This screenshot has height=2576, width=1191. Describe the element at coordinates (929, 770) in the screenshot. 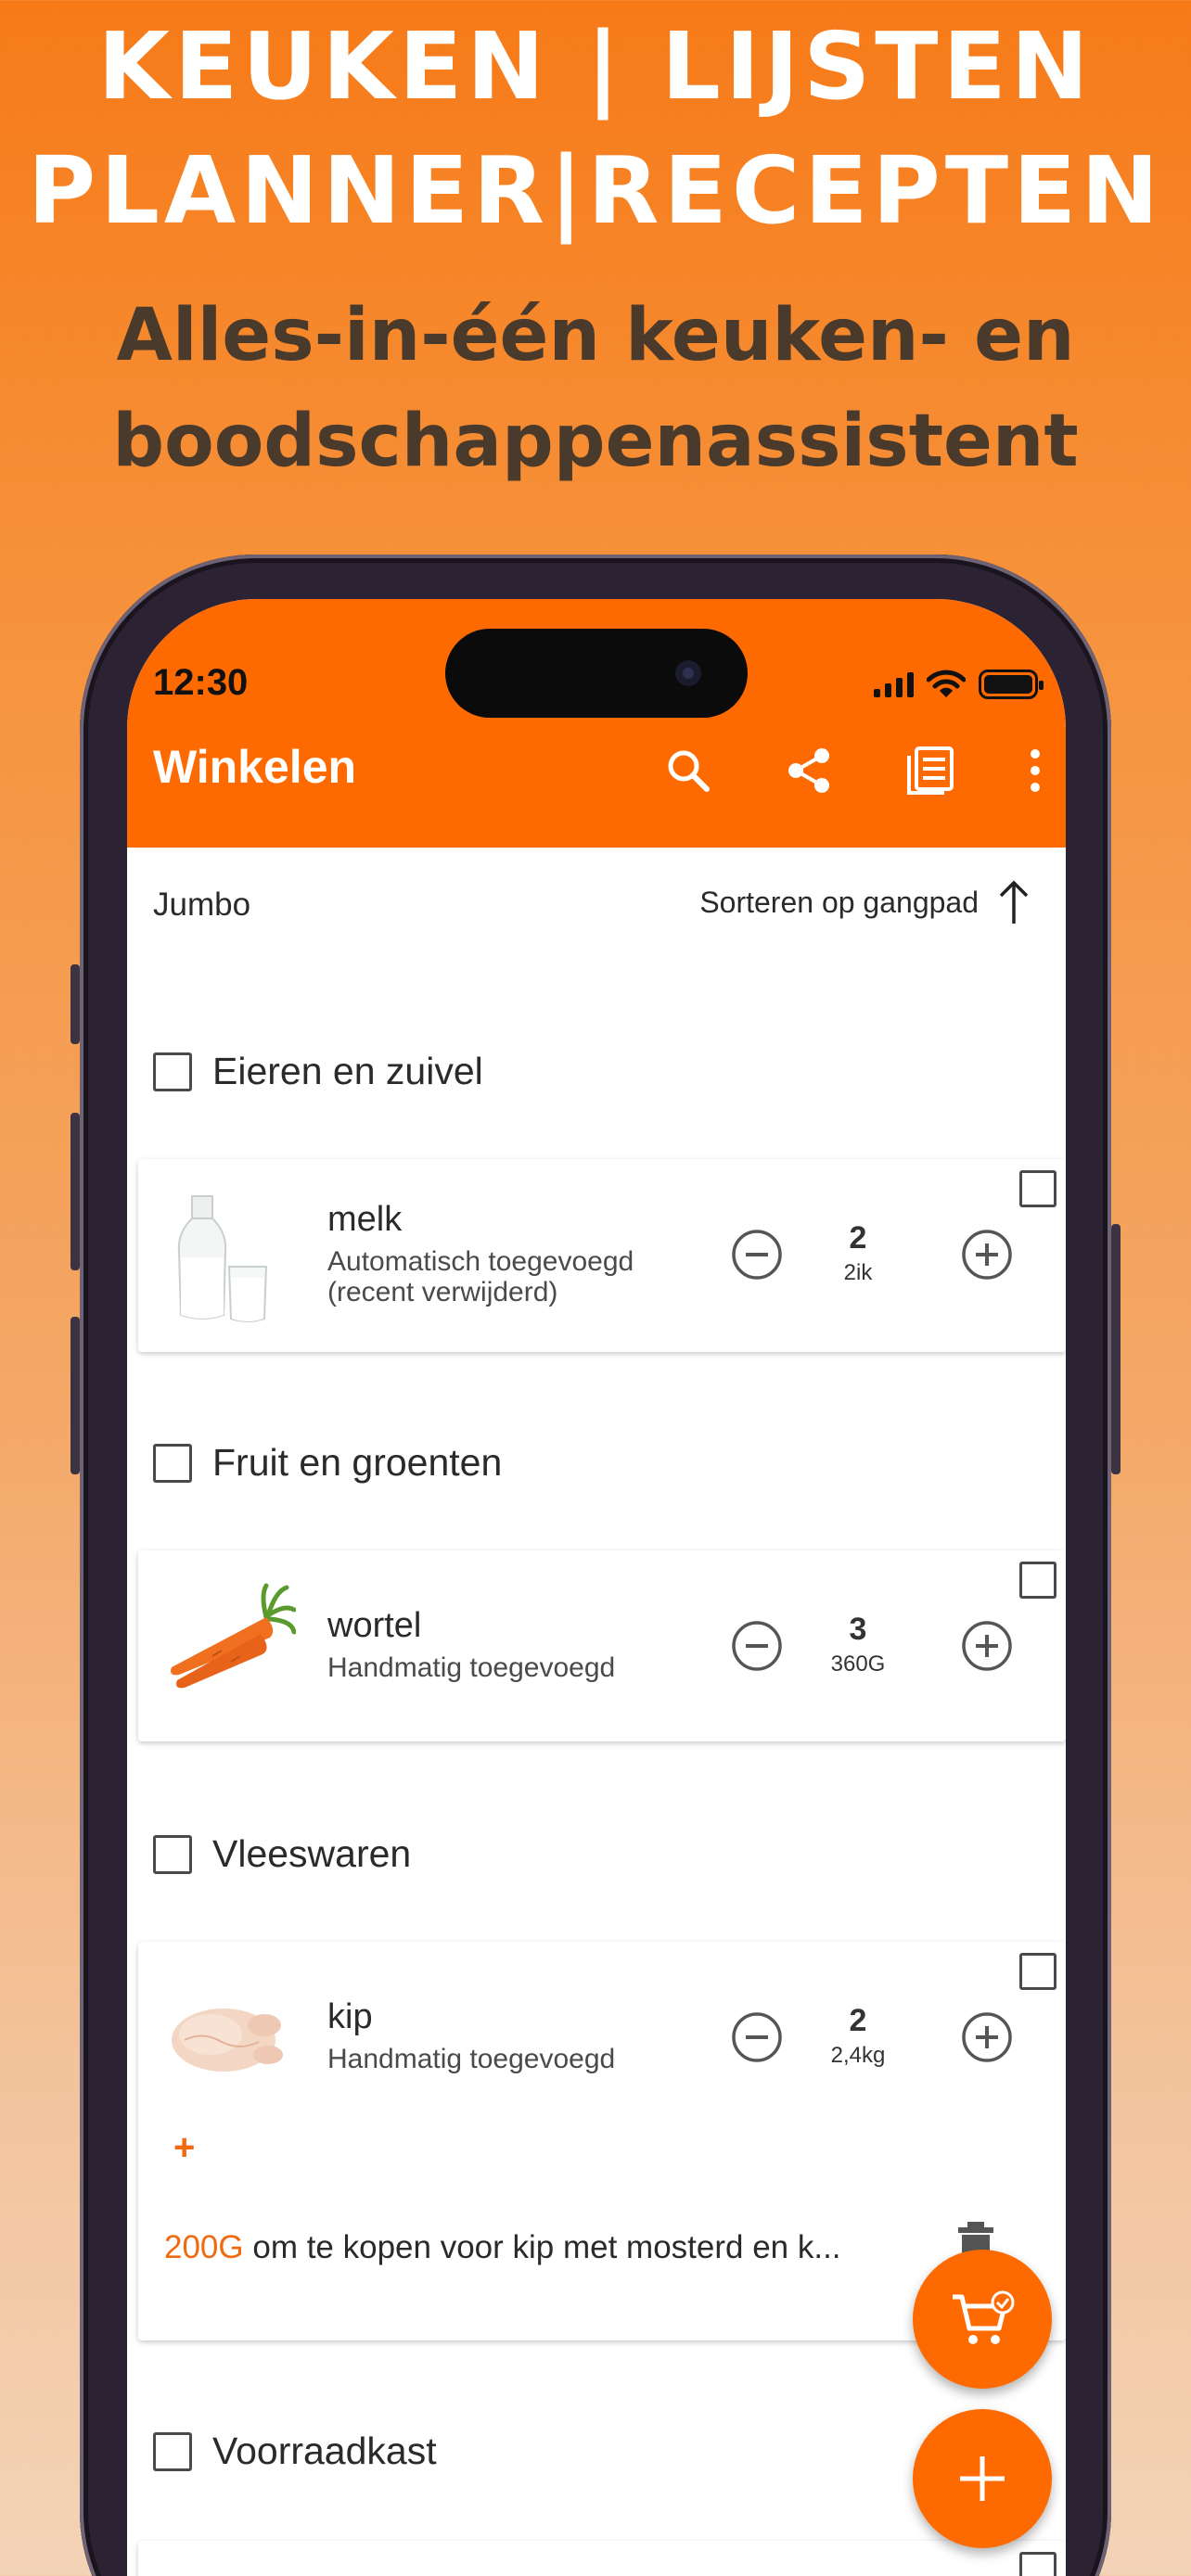

I see `list-view-icon` at that location.